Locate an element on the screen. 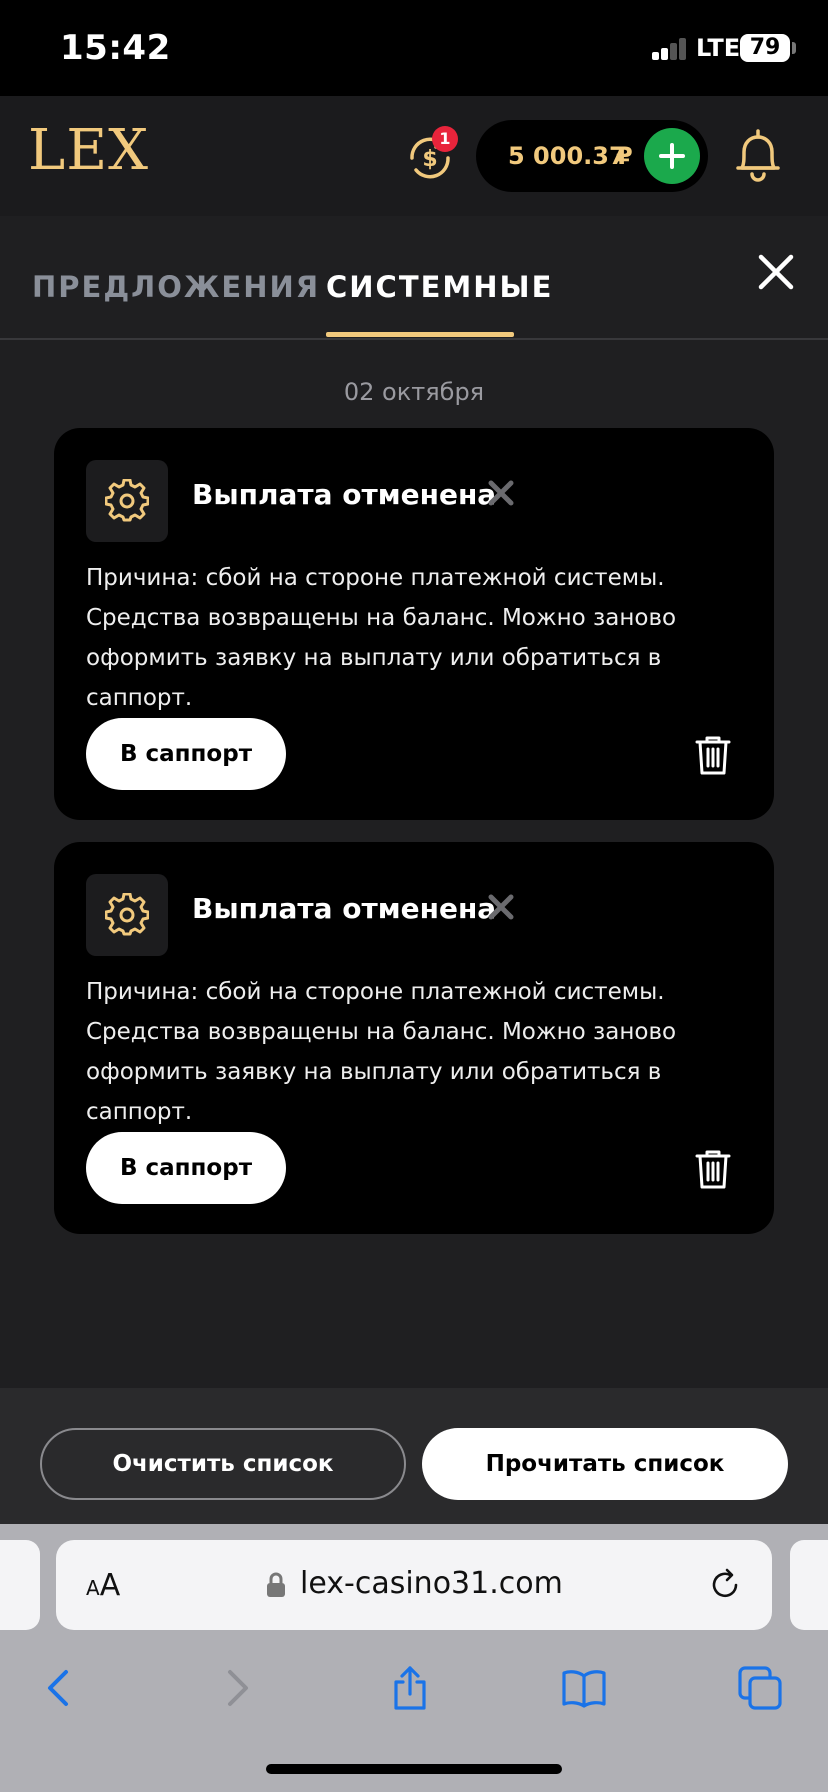 The height and width of the screenshot is (1792, 828). signal-icon is located at coordinates (670, 49).